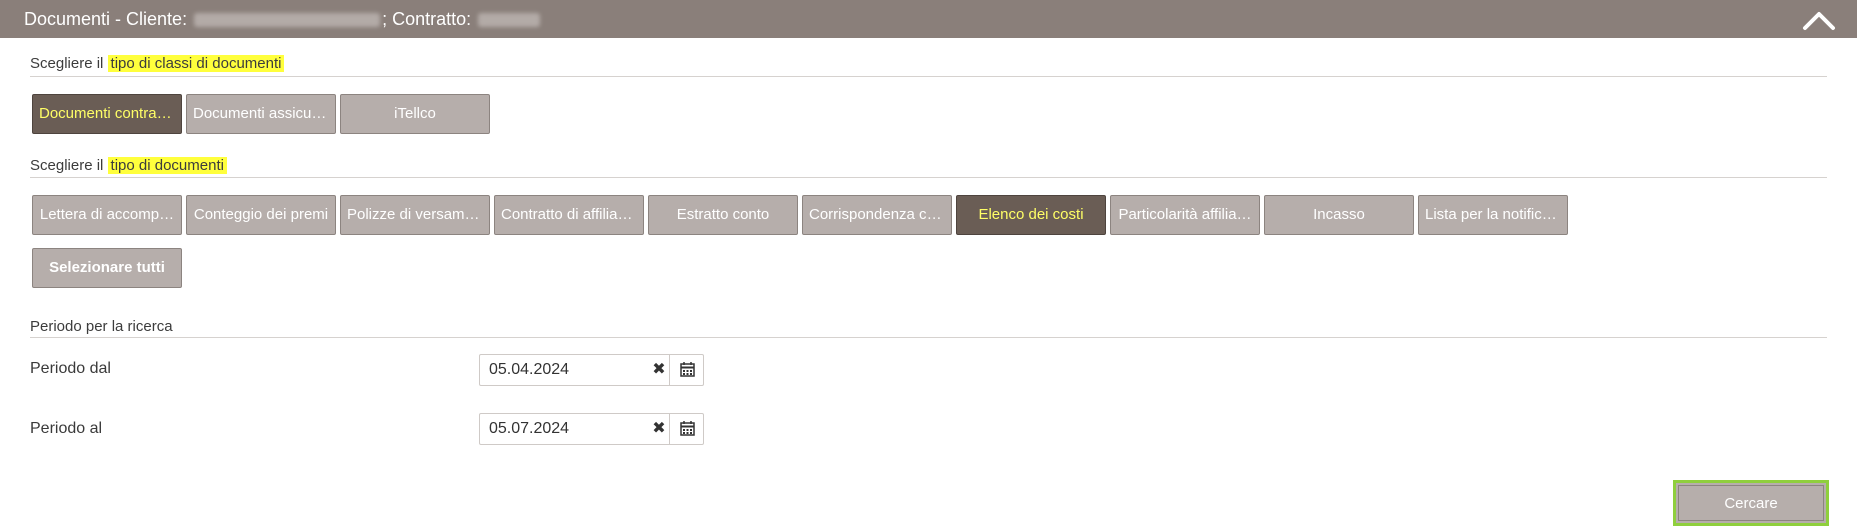  I want to click on classes-section-label: Scegliere il tipo di classi di documenti, so click(157, 64).